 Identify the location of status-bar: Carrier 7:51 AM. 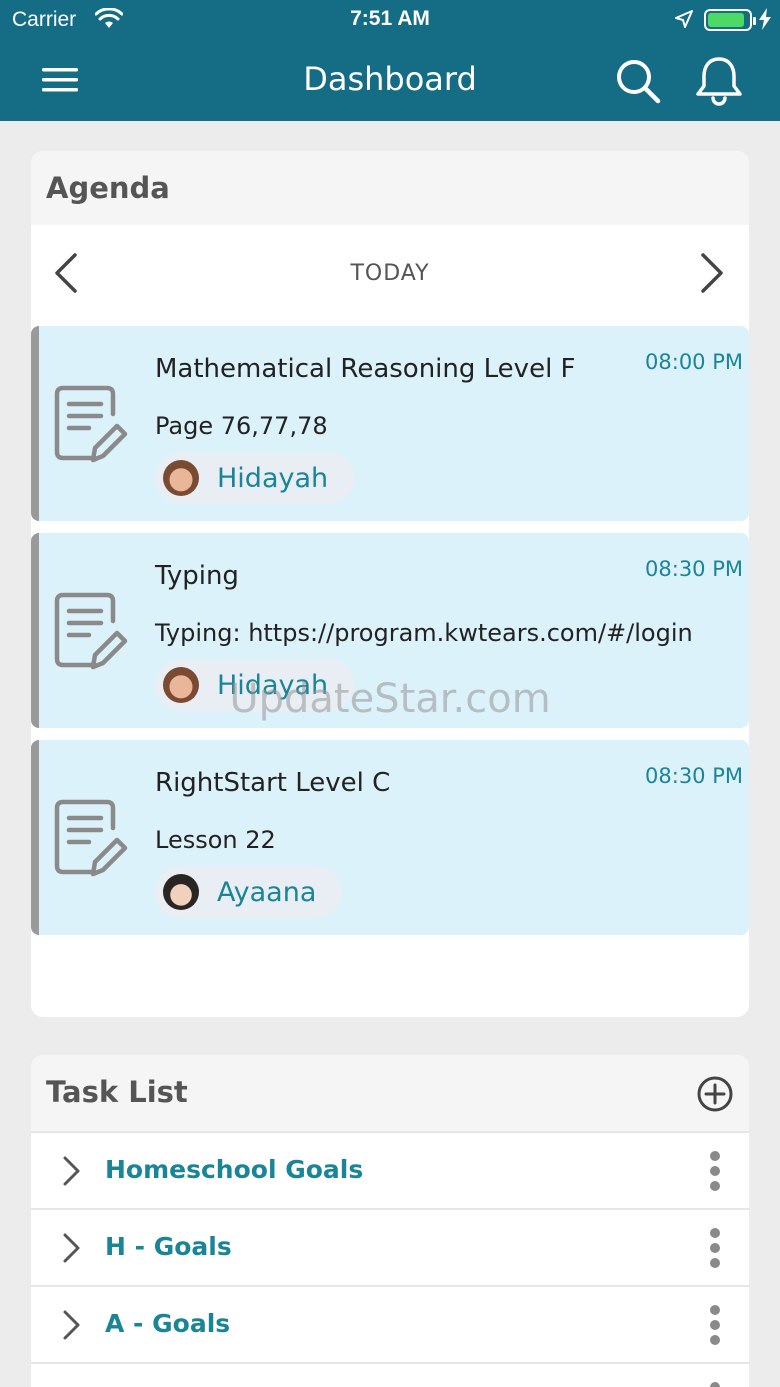
(390, 20).